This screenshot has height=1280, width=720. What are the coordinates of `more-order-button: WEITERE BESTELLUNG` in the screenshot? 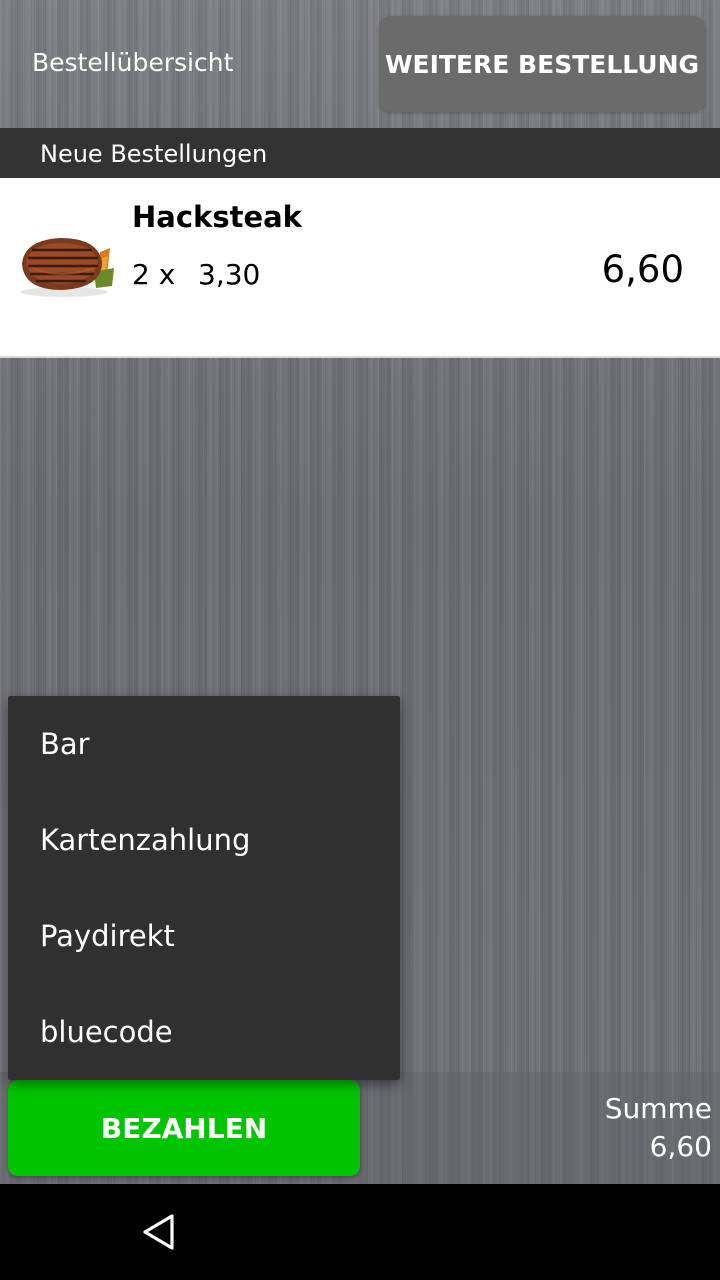 It's located at (542, 64).